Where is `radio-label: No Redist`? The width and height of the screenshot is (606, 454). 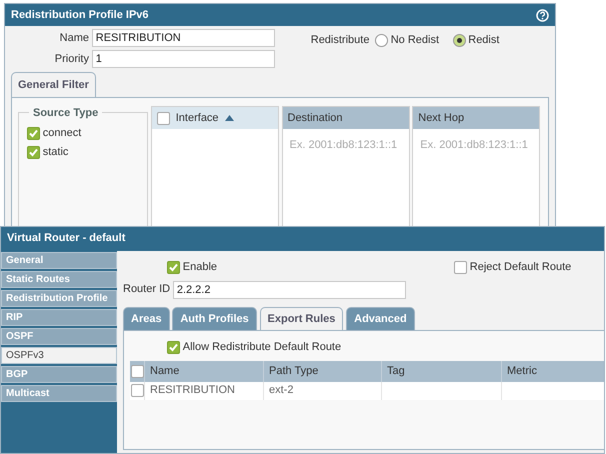 radio-label: No Redist is located at coordinates (414, 40).